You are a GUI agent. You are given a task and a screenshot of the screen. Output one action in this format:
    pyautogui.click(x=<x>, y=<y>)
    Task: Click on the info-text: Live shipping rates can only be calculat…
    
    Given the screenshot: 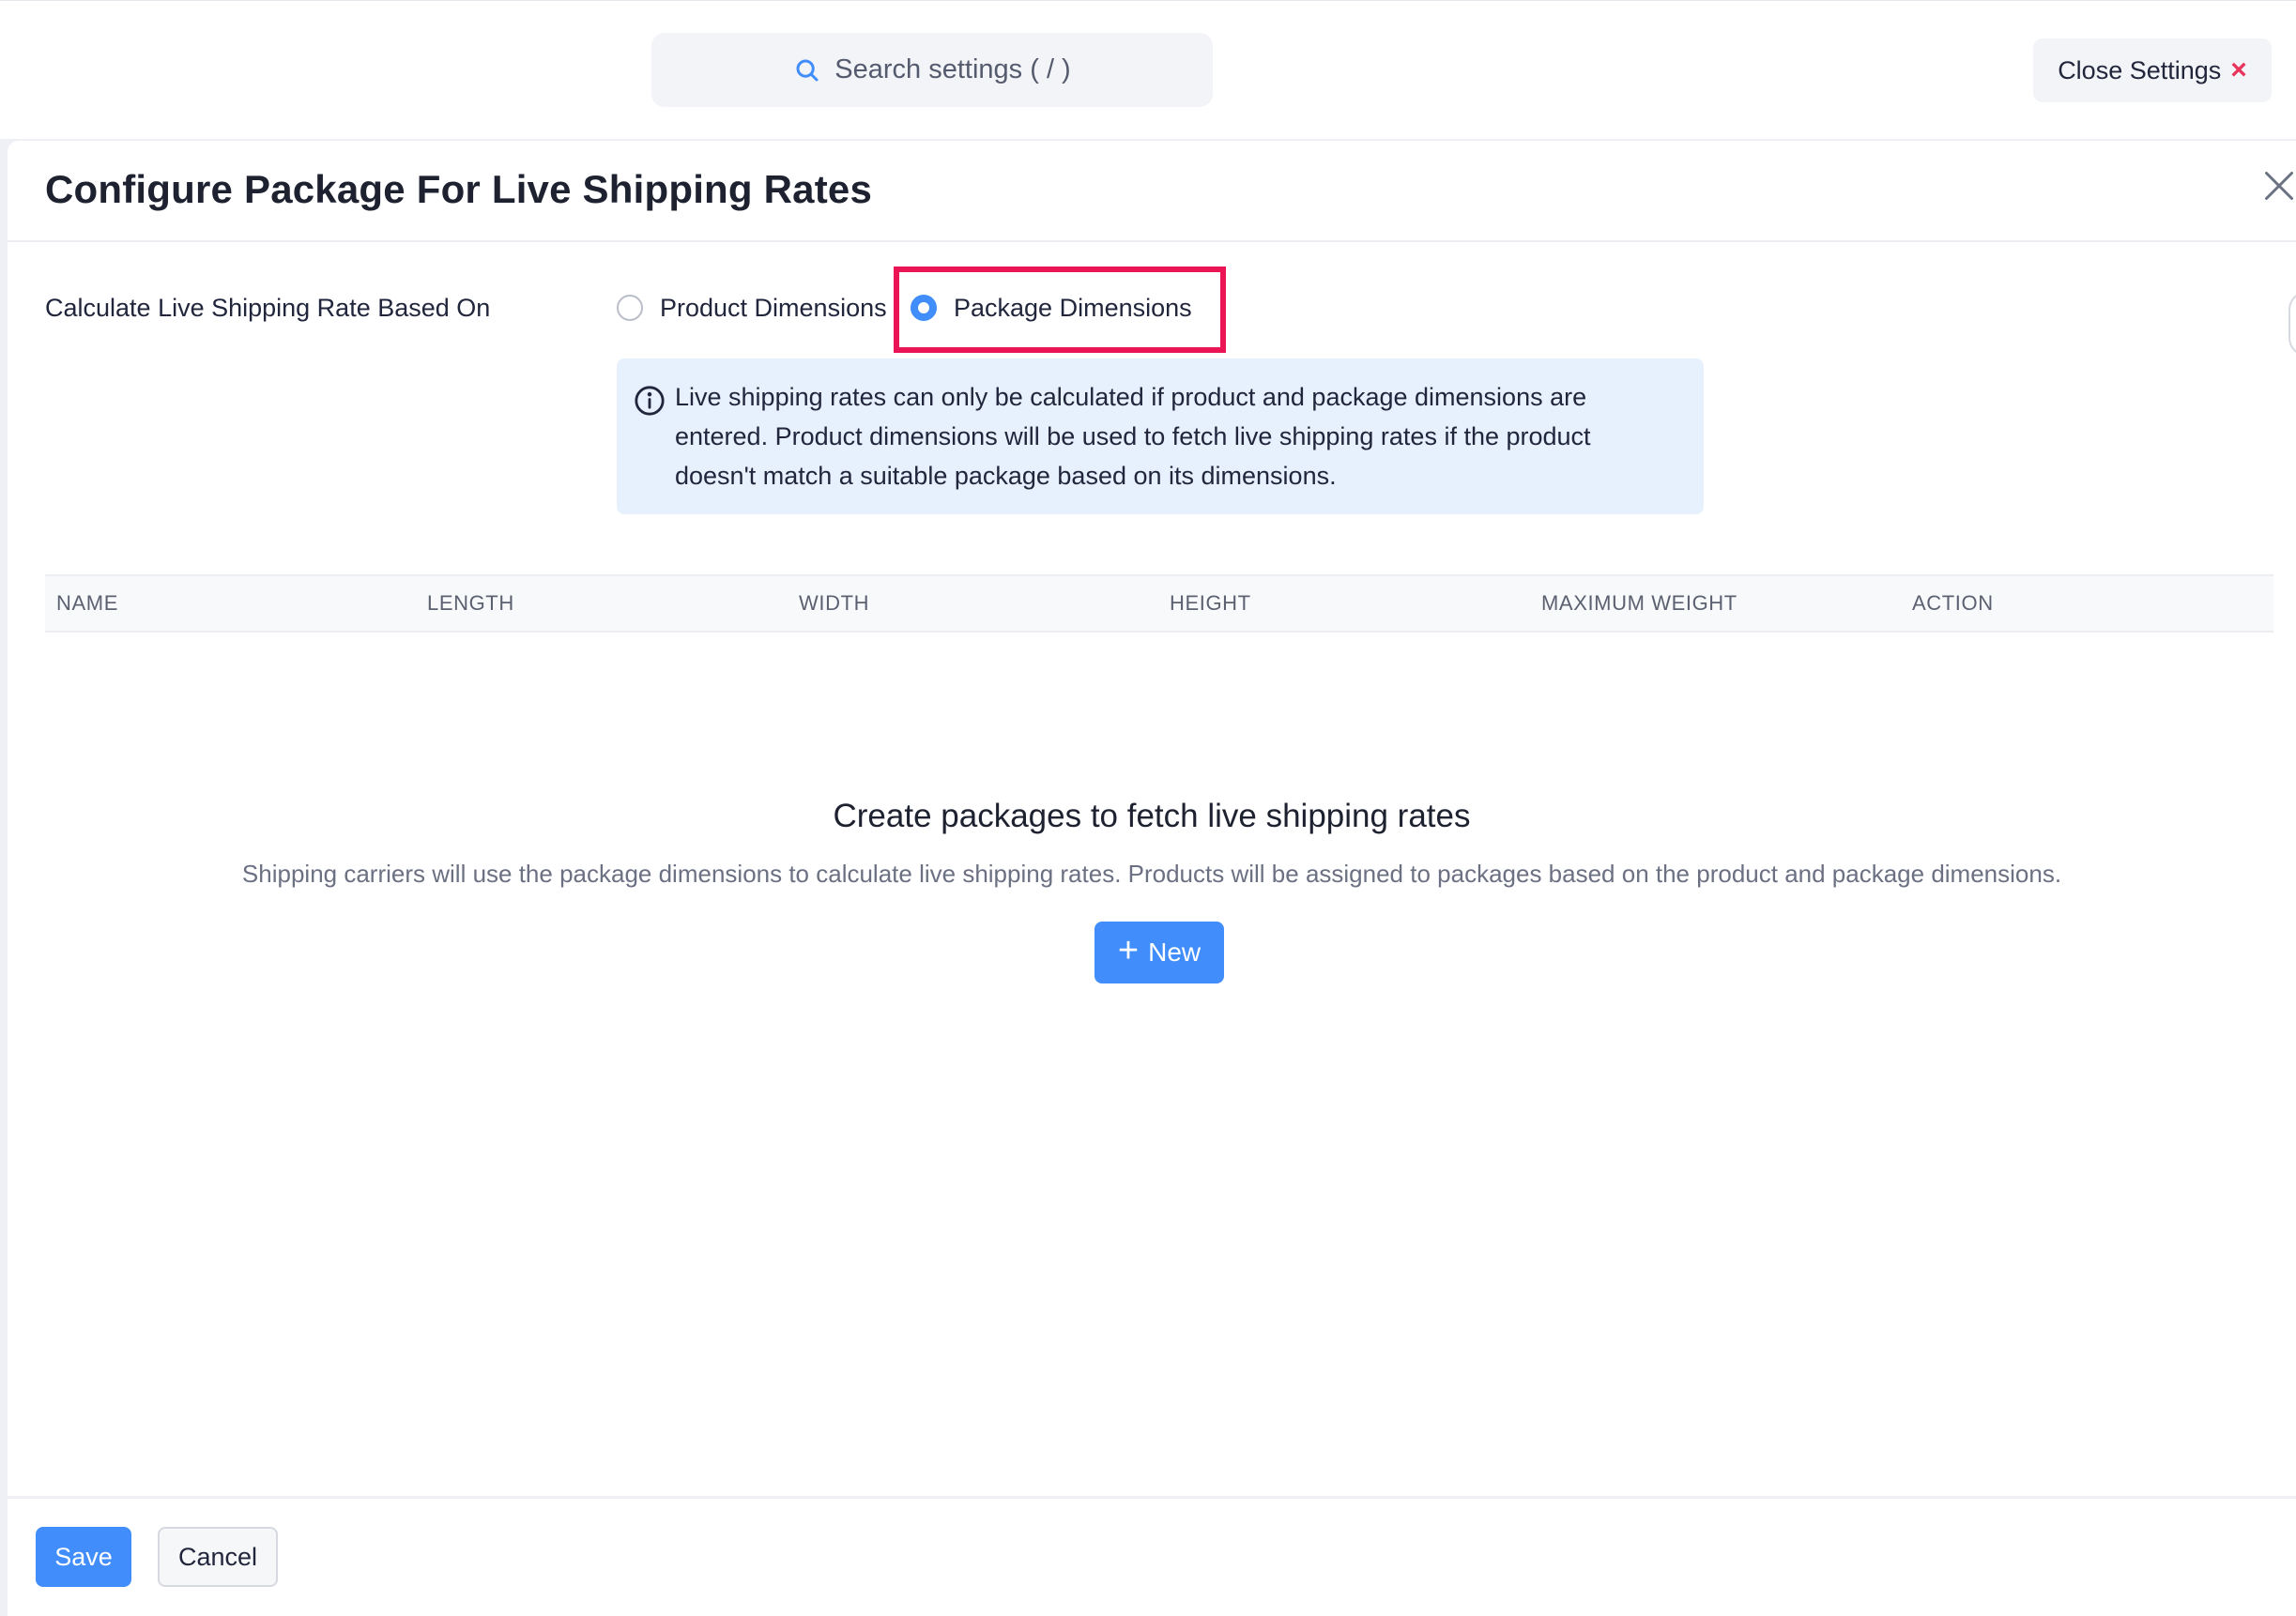 What is the action you would take?
    pyautogui.click(x=1133, y=436)
    